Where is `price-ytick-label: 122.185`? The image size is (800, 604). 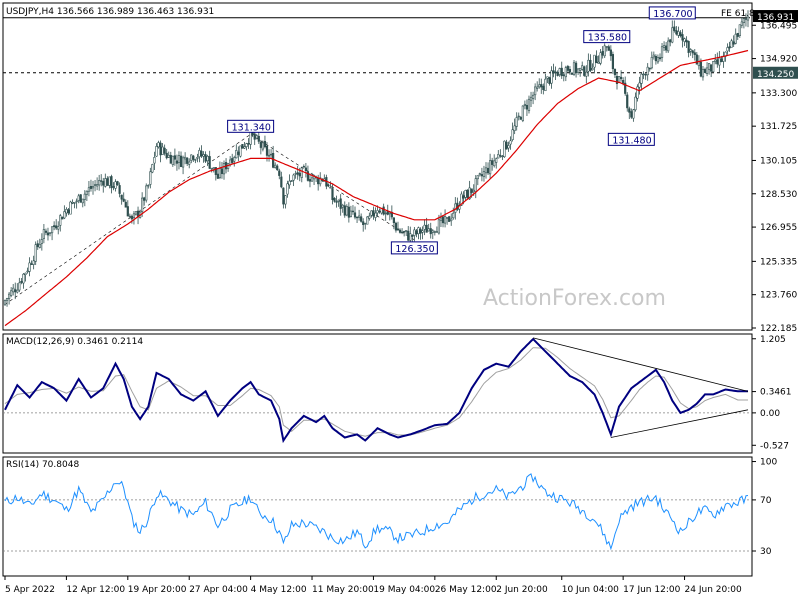
price-ytick-label: 122.185 is located at coordinates (778, 329).